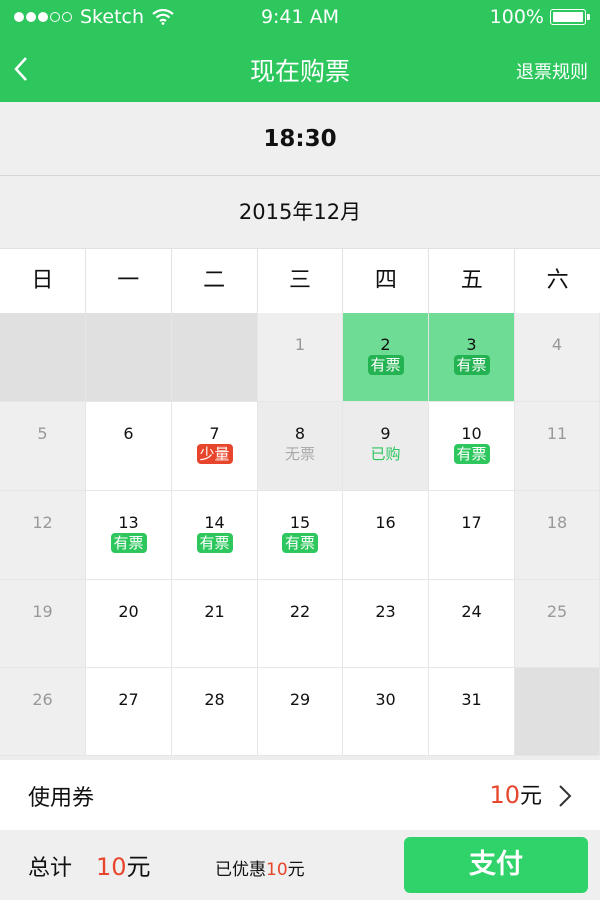 The width and height of the screenshot is (600, 900). Describe the element at coordinates (385, 699) in the screenshot. I see `day-number: 30` at that location.